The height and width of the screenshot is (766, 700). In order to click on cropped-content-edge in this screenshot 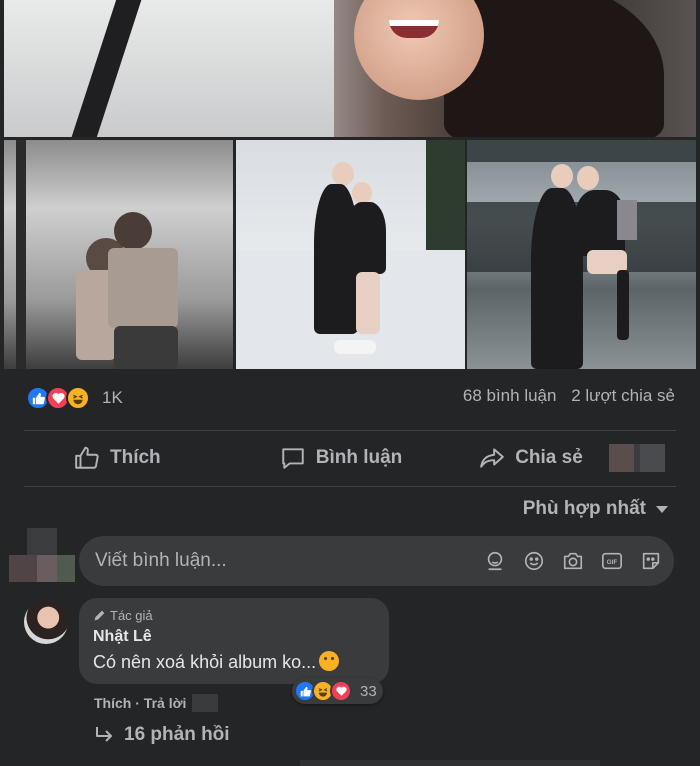, I will do `click(450, 763)`.